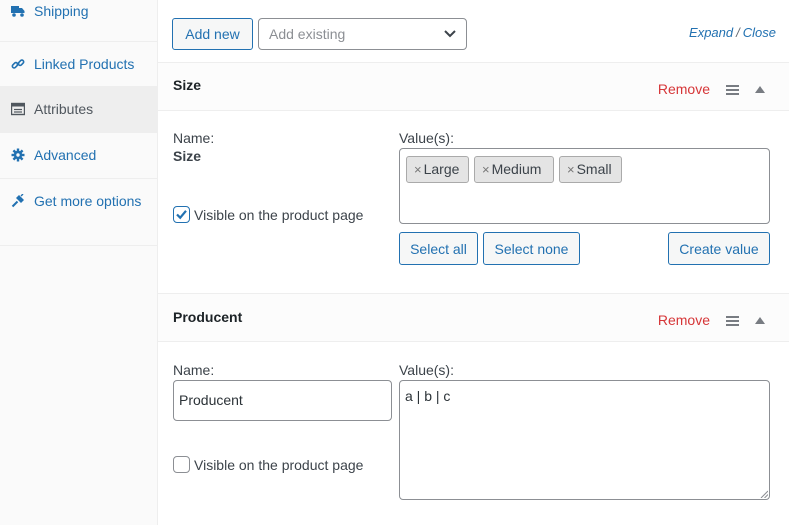 The image size is (789, 525). I want to click on tab-shipping: Shipping, so click(78, 21).